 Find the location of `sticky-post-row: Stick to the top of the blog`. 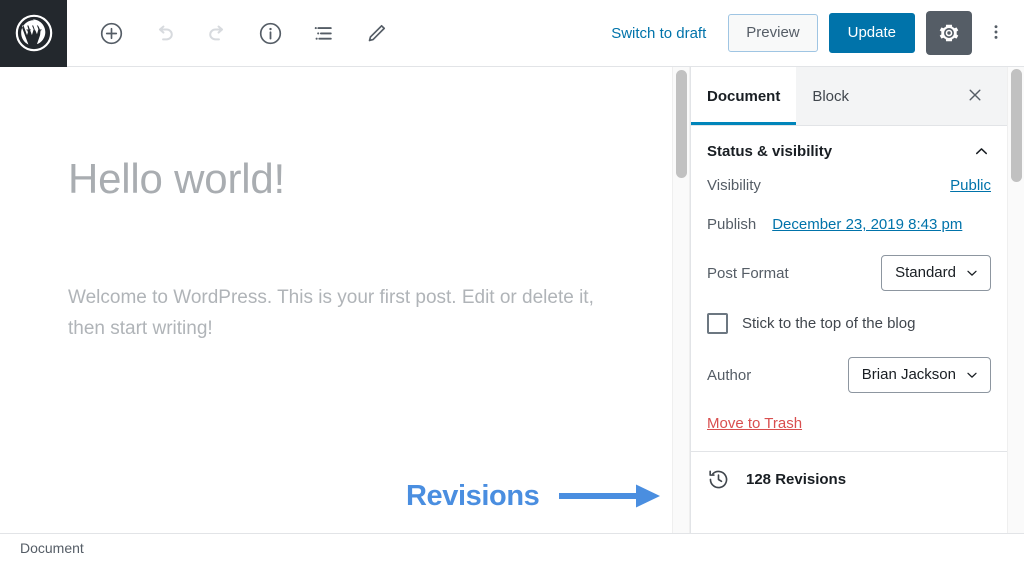

sticky-post-row: Stick to the top of the blog is located at coordinates (849, 323).